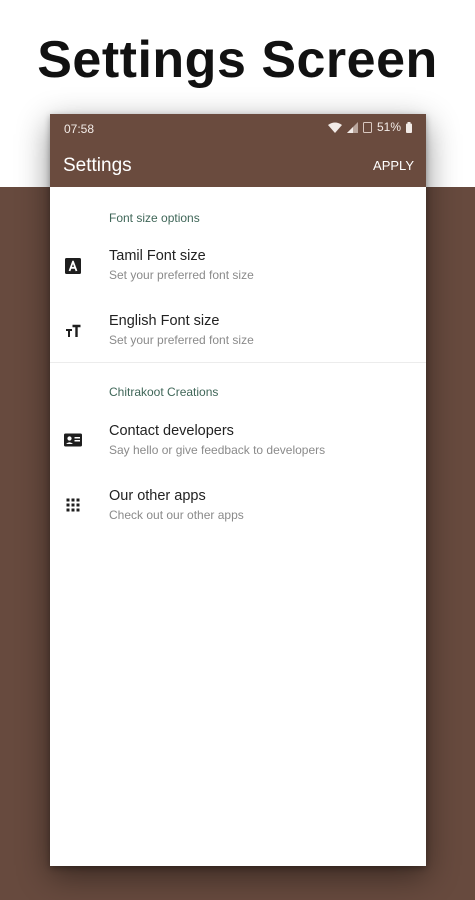  What do you see at coordinates (181, 275) in the screenshot?
I see `tamil-font-size-summary: Set your preferred font size` at bounding box center [181, 275].